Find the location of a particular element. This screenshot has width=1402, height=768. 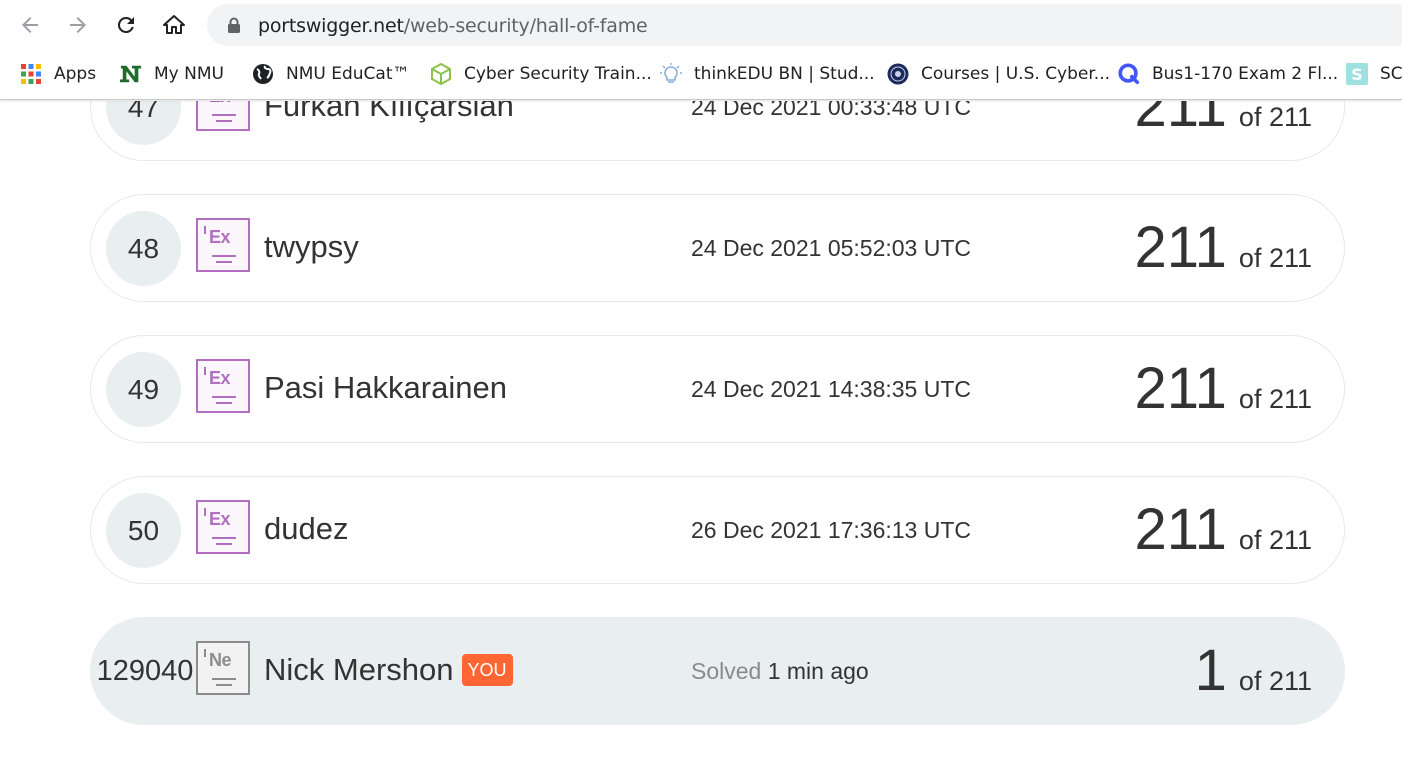

reload-icon is located at coordinates (125, 24).